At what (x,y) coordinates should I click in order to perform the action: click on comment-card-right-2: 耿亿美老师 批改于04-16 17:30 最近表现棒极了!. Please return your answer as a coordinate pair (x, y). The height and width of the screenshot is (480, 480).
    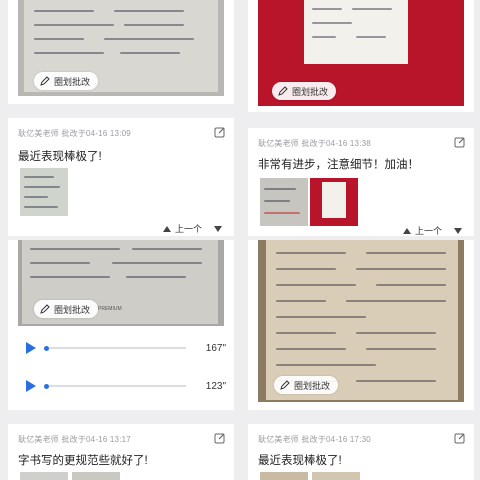
    Looking at the image, I should click on (361, 452).